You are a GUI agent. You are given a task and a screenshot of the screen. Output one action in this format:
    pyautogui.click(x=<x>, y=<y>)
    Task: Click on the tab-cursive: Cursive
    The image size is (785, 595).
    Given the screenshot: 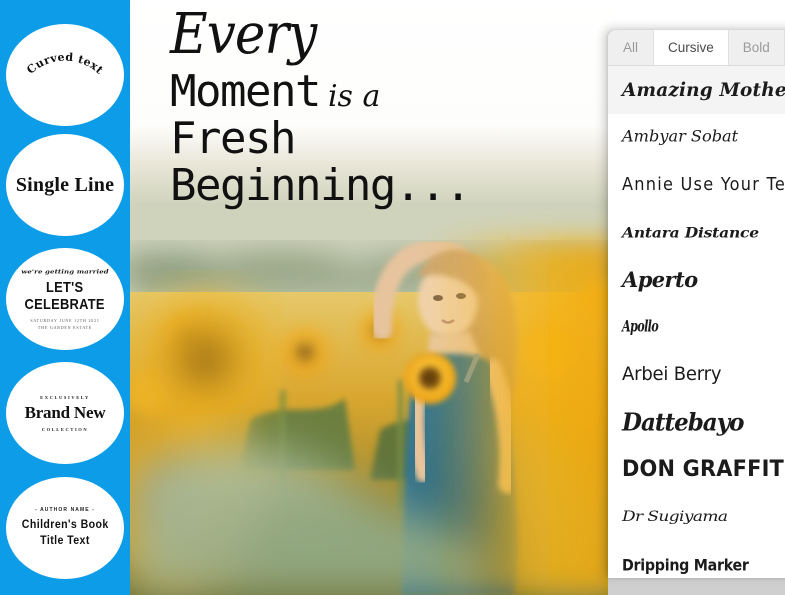 What is the action you would take?
    pyautogui.click(x=691, y=47)
    